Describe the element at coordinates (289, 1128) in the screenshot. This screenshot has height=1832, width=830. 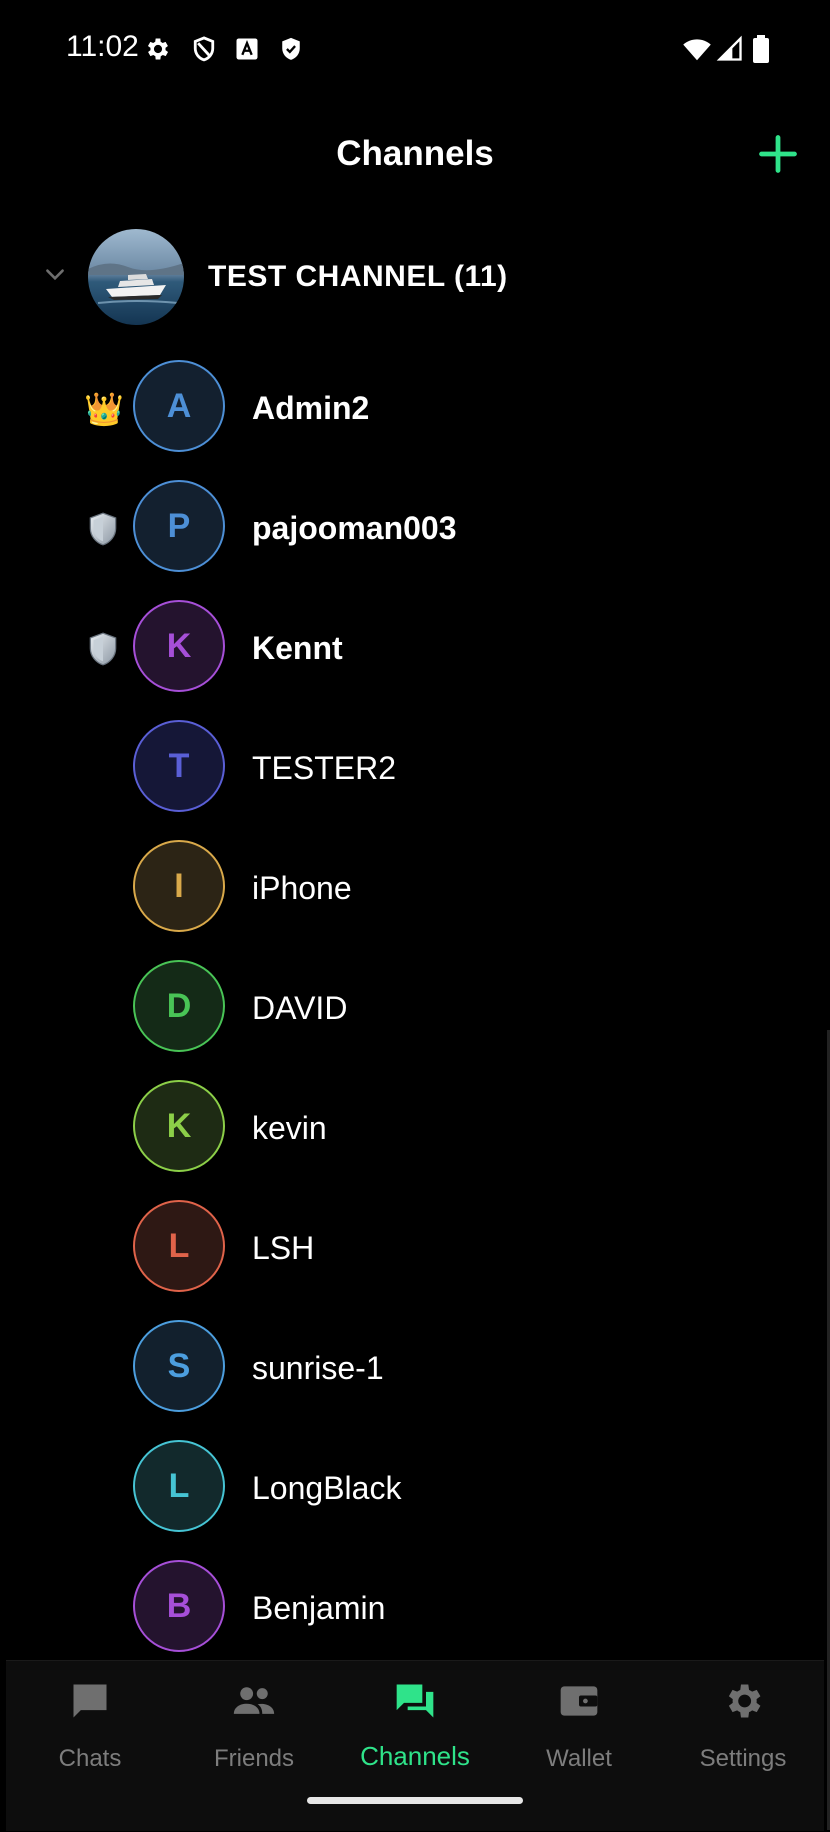
I see `member-name: kevin` at that location.